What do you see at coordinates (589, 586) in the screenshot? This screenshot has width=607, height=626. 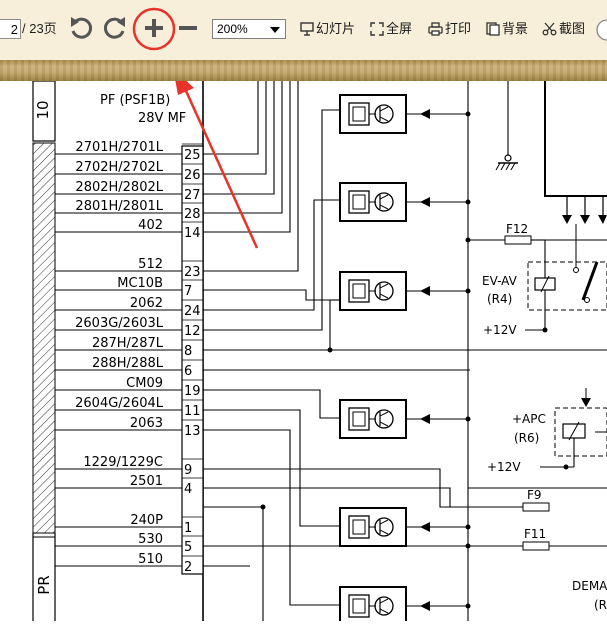 I see `demar-label: DEMAR` at bounding box center [589, 586].